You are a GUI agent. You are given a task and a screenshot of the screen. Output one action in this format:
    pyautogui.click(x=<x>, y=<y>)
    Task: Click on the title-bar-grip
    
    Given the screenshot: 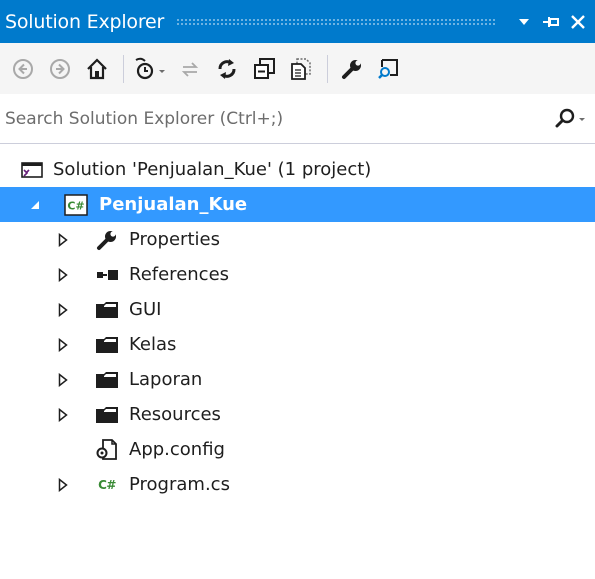 What is the action you would take?
    pyautogui.click(x=336, y=21)
    